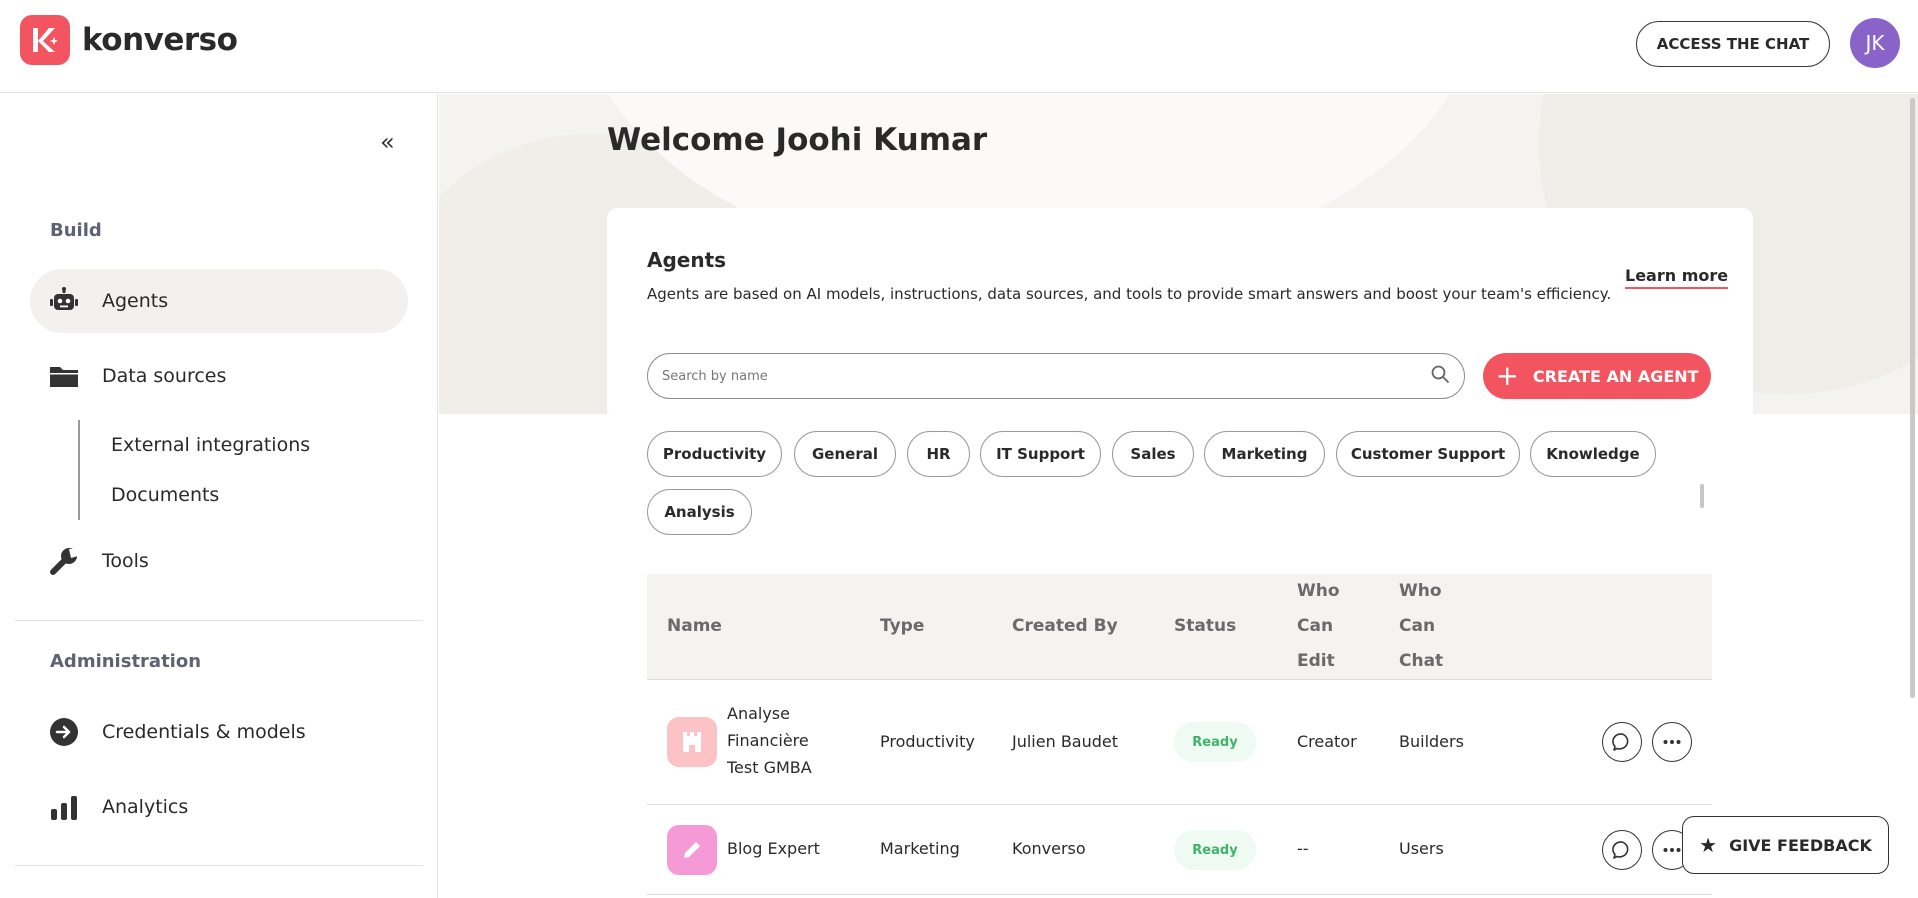  What do you see at coordinates (845, 454) in the screenshot?
I see `category-chip-general: General` at bounding box center [845, 454].